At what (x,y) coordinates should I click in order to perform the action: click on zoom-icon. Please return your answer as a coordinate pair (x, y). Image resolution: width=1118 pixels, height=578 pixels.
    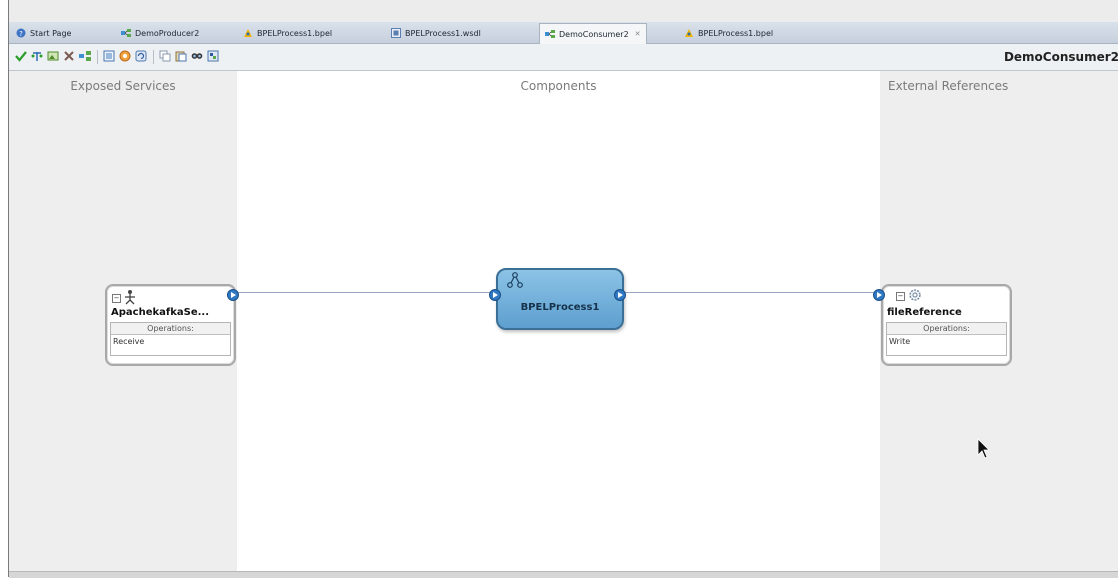
    Looking at the image, I should click on (109, 56).